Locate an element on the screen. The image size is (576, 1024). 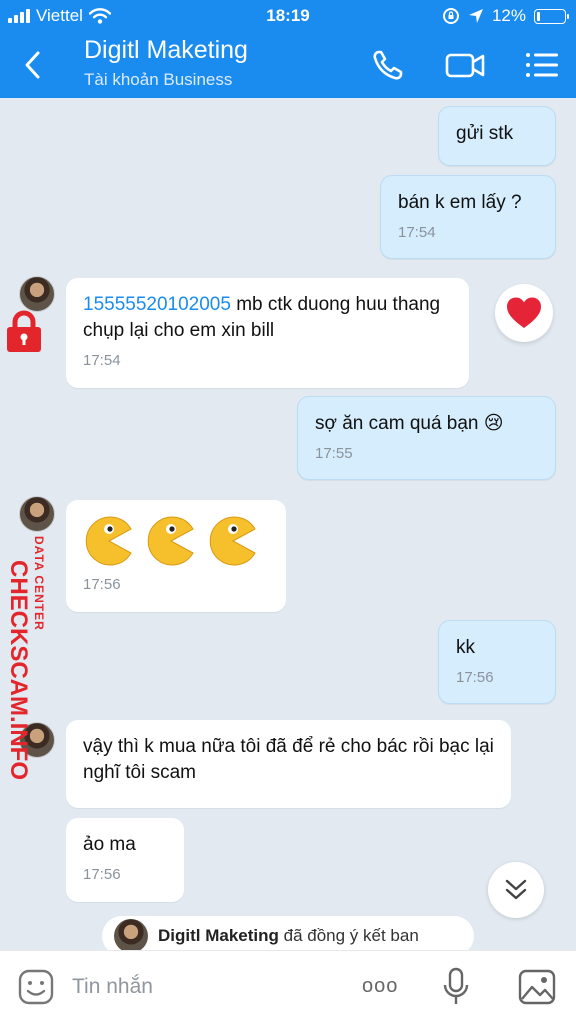
message-text: kk is located at coordinates (465, 647).